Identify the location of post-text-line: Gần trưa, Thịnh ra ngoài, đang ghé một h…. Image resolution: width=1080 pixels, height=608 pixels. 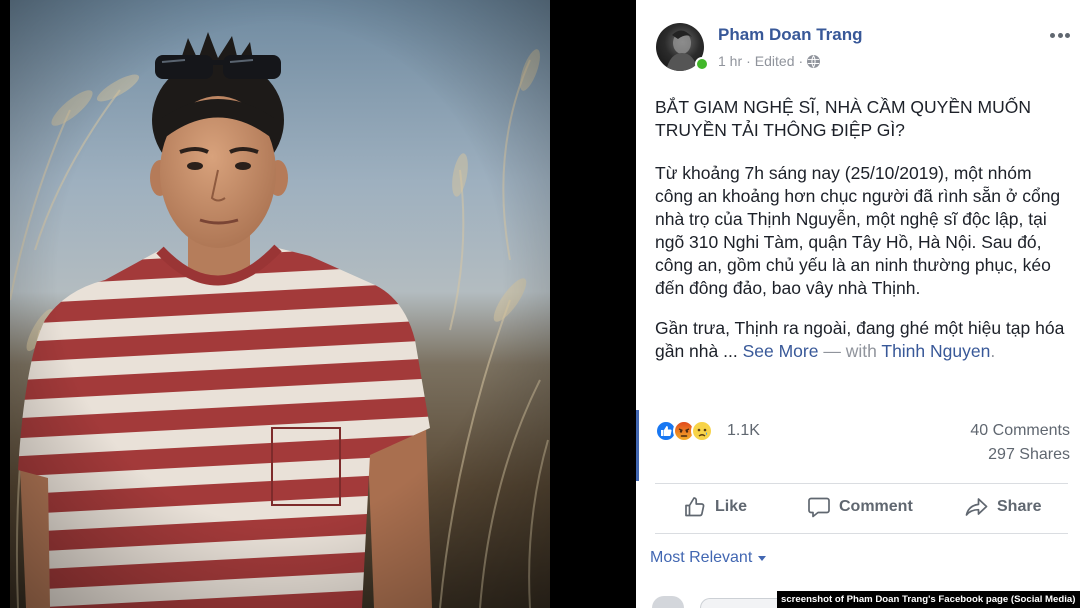
(860, 328).